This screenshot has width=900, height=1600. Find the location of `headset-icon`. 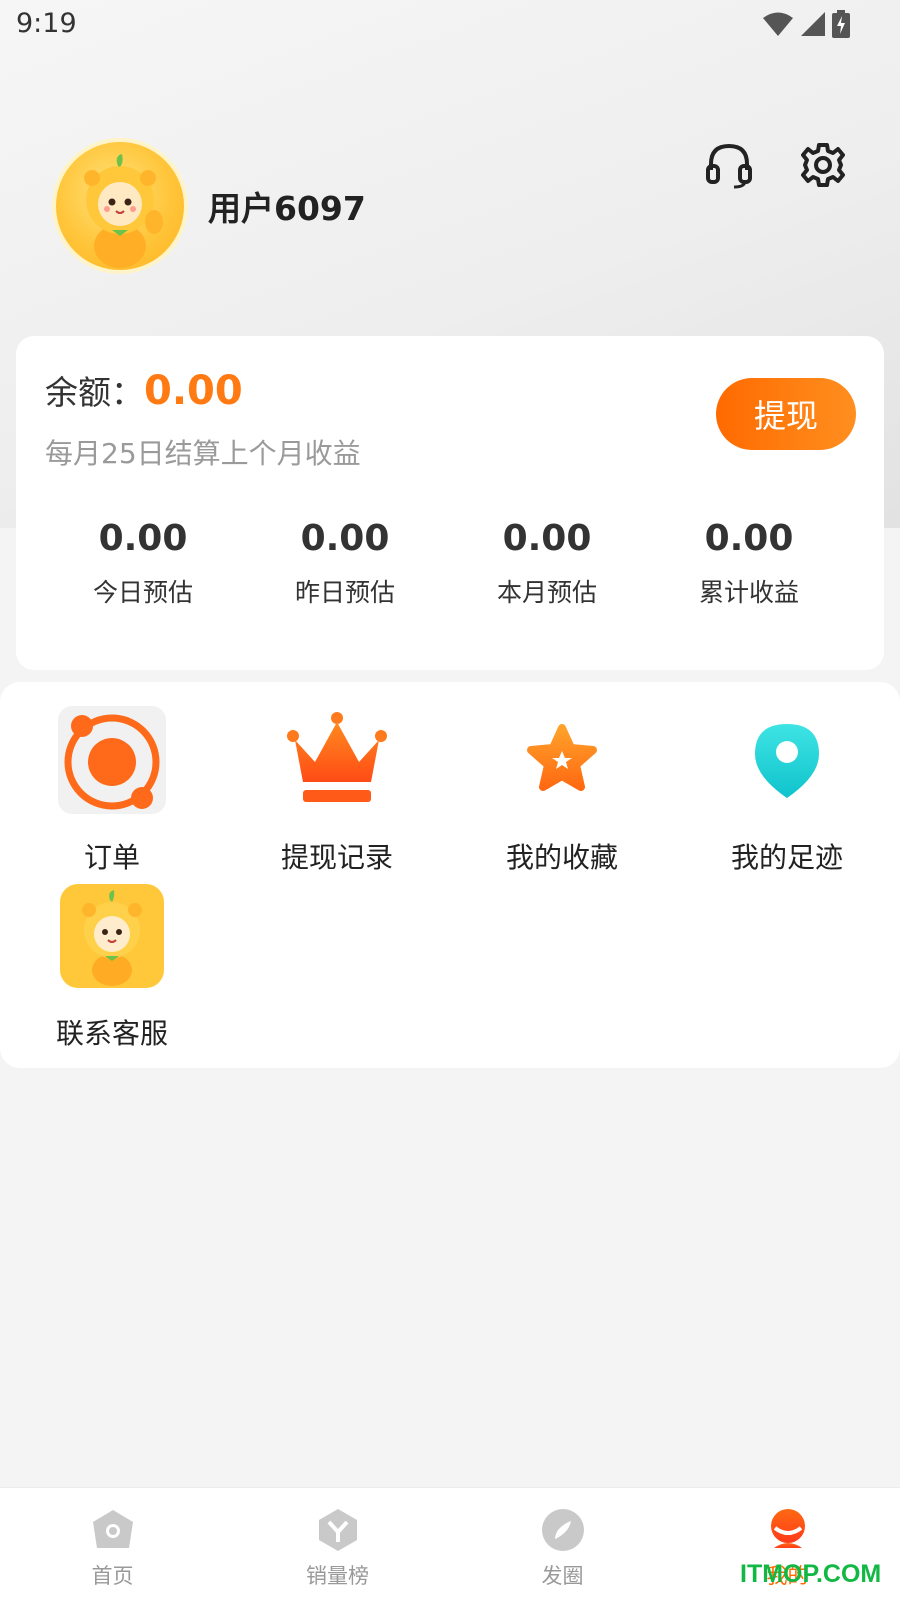

headset-icon is located at coordinates (729, 166).